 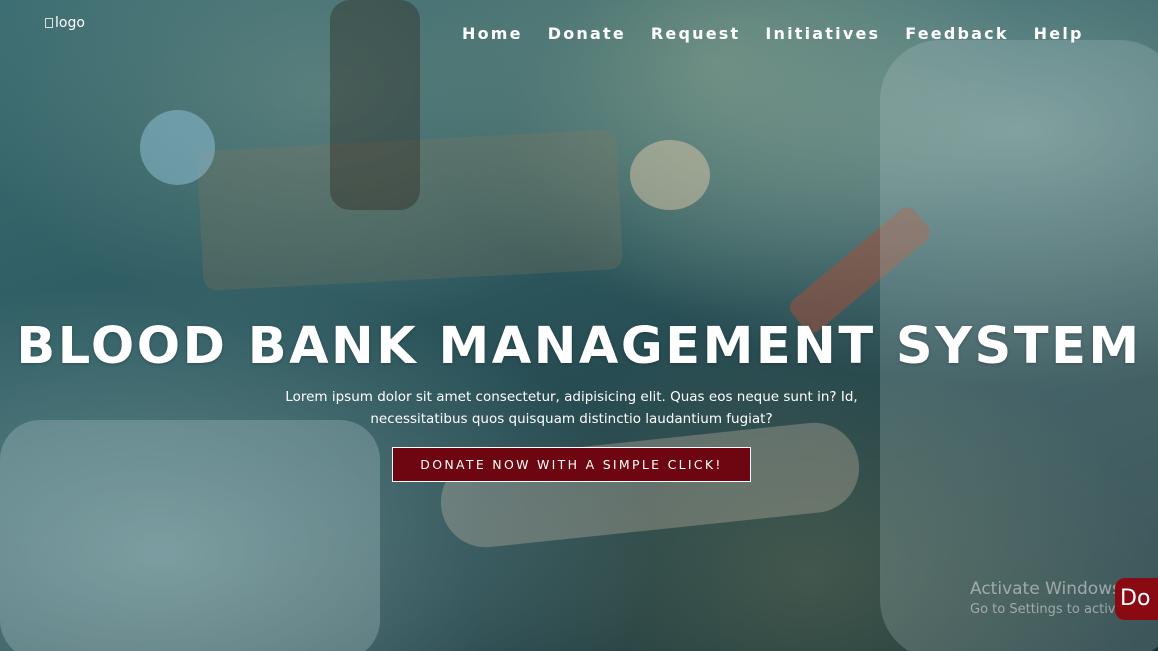 What do you see at coordinates (579, 346) in the screenshot?
I see `page-title: BLOOD BANK MANAGEMENT SYSTEM` at bounding box center [579, 346].